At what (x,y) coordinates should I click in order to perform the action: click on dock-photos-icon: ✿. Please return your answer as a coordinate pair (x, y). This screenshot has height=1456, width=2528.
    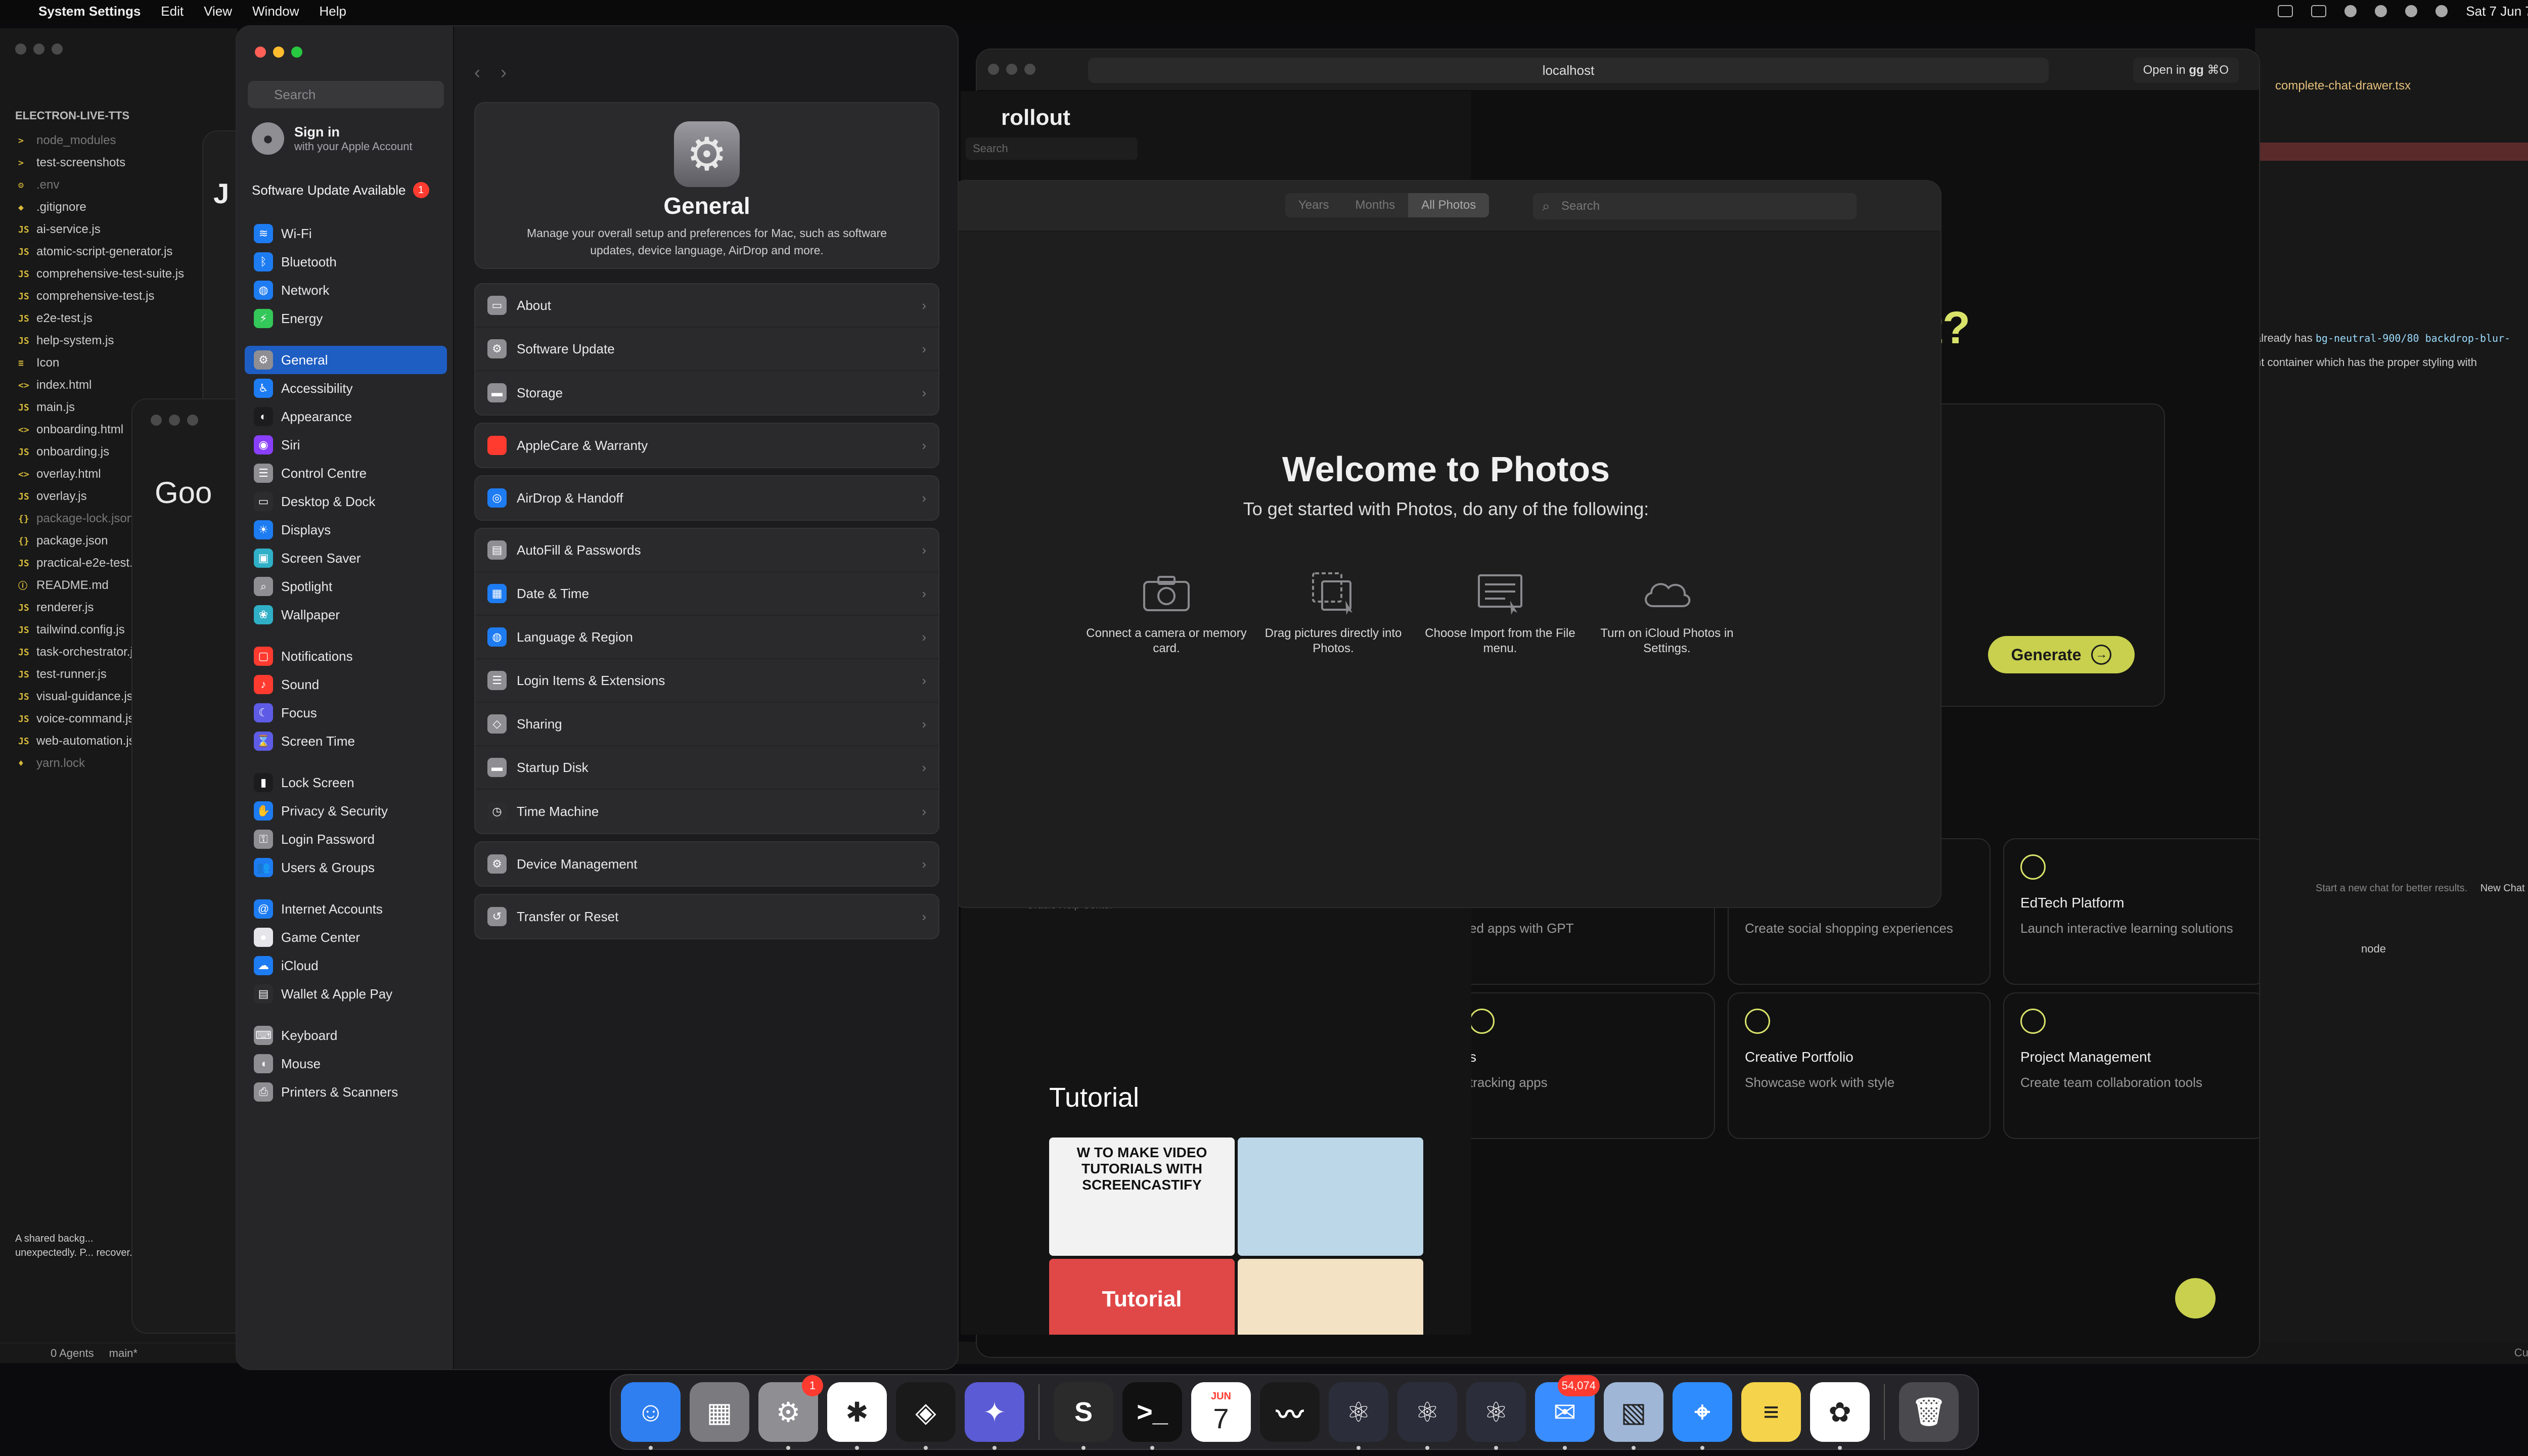
    Looking at the image, I should click on (1840, 1416).